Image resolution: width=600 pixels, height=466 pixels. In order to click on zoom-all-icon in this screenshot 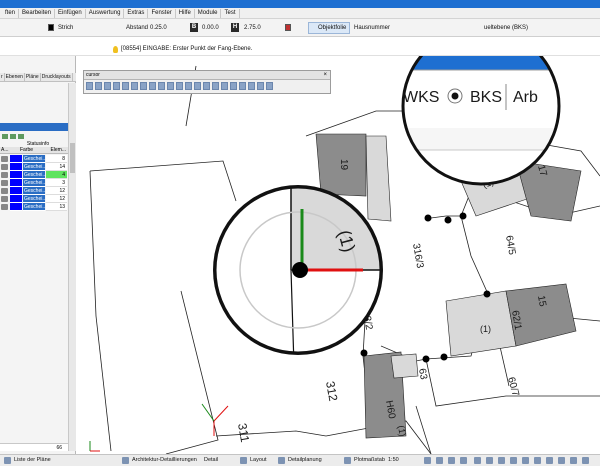, I will do `click(269, 86)`.